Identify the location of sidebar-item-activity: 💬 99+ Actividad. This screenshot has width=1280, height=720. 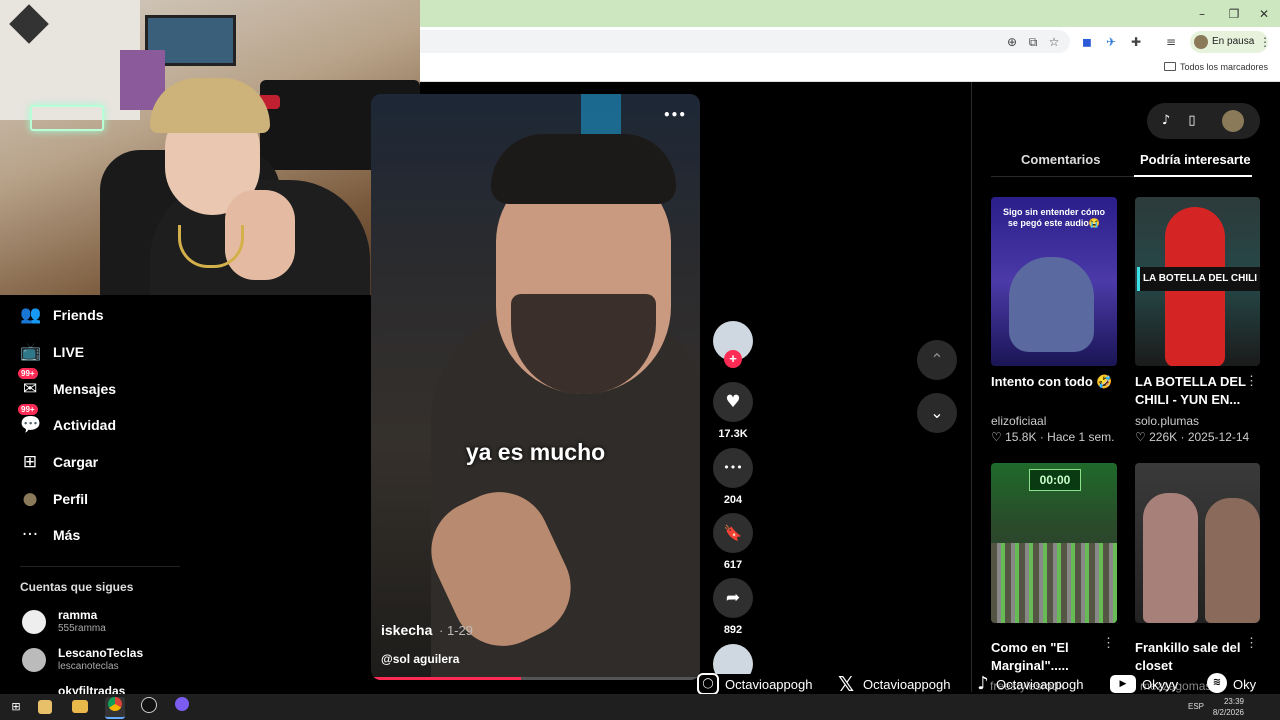
(129, 423).